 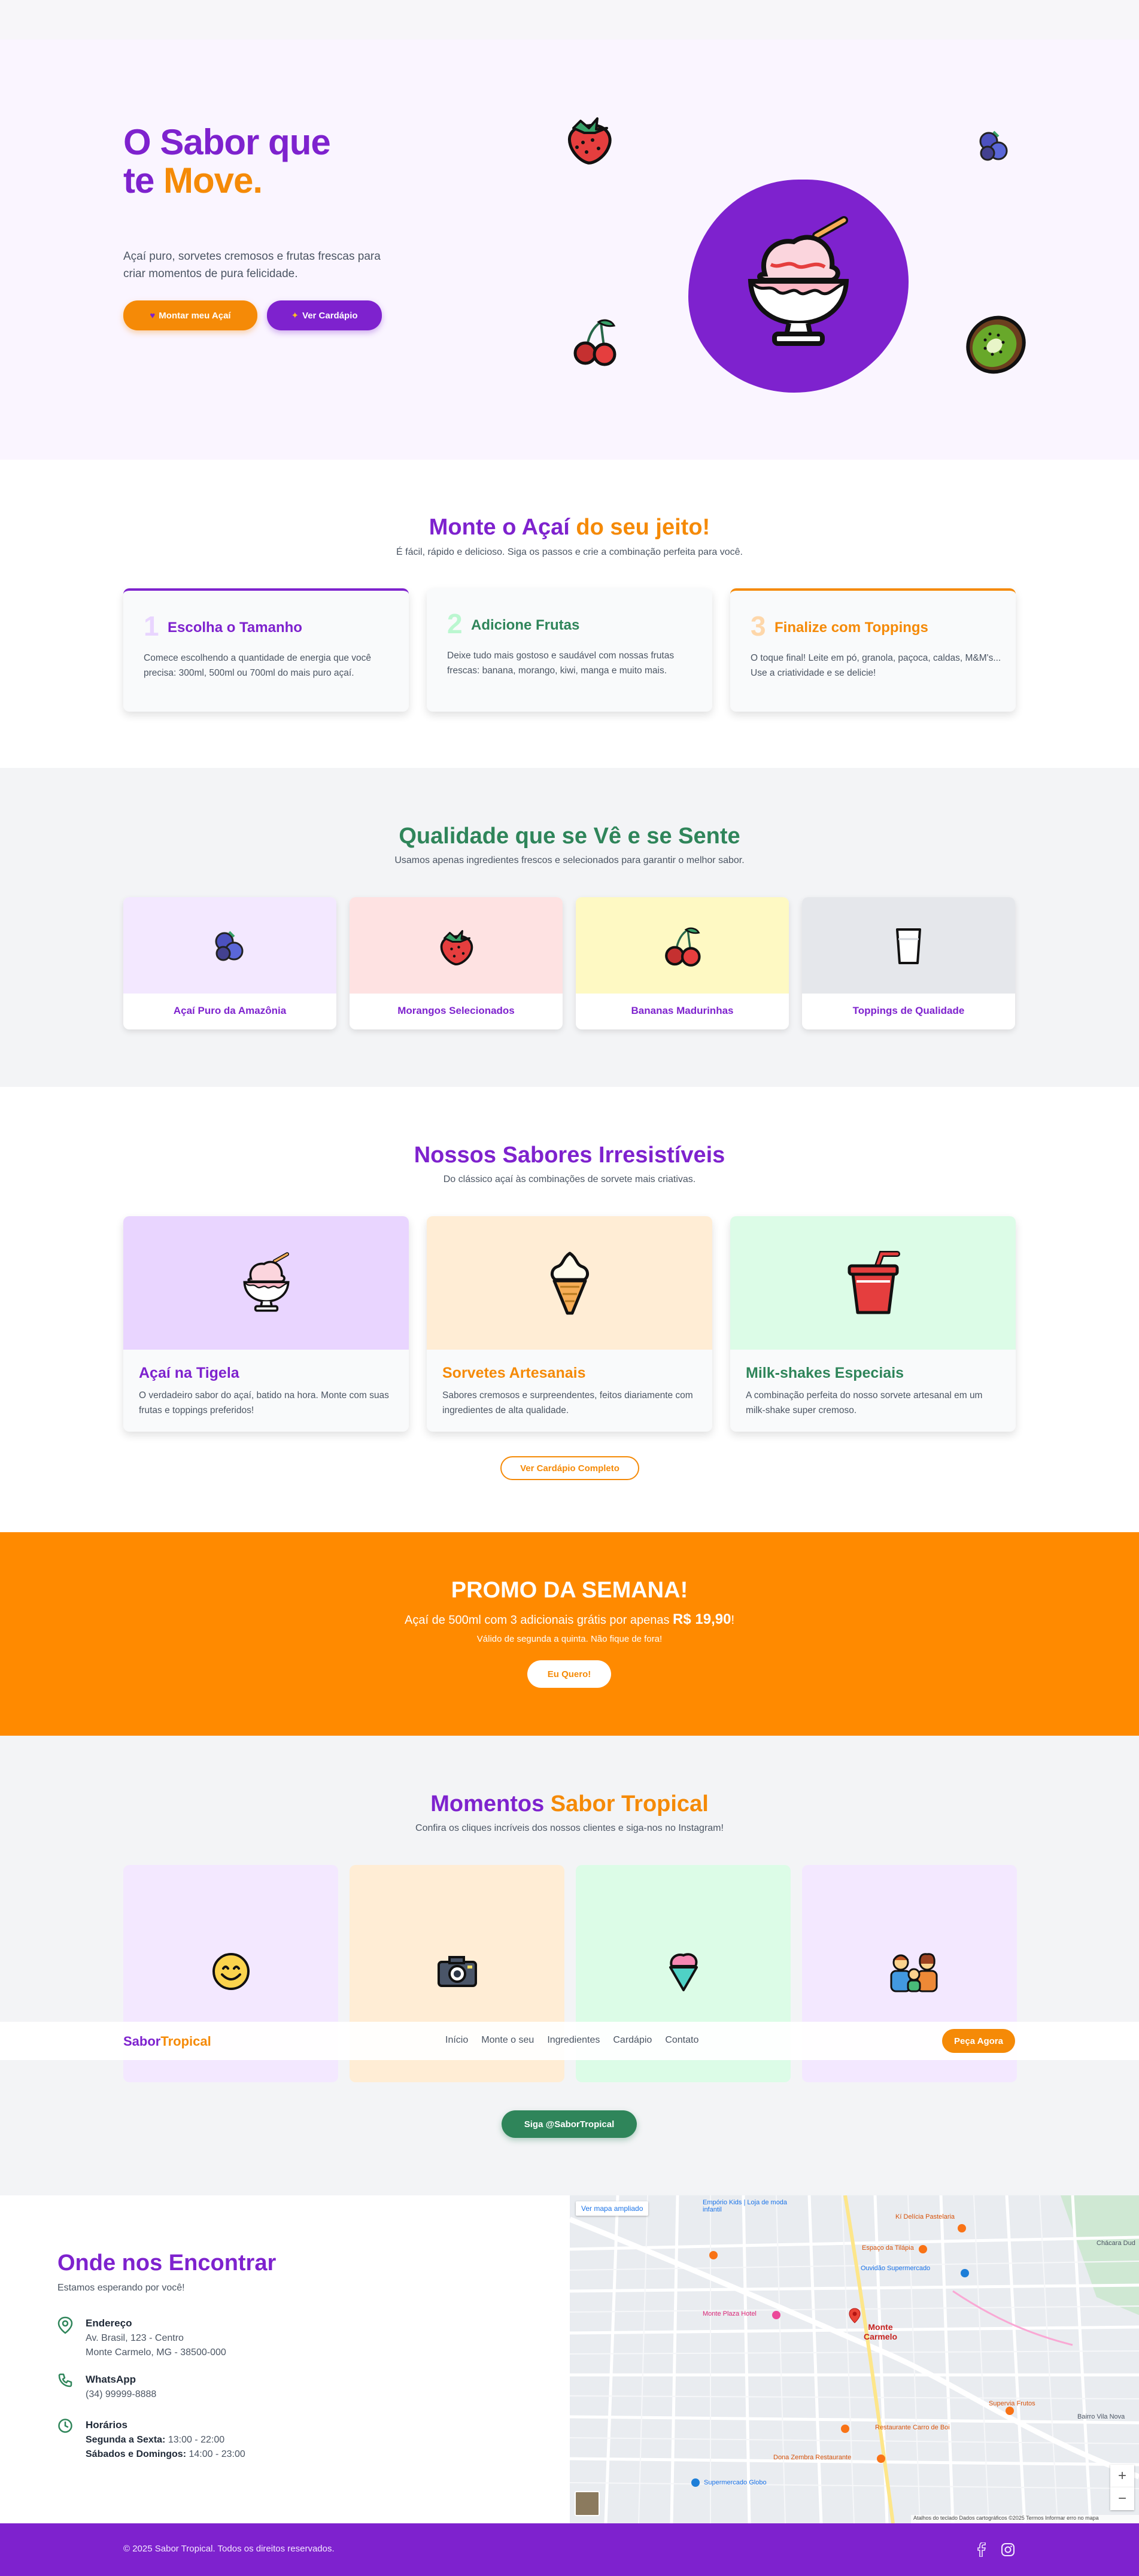 I want to click on instagram-icon, so click(x=1008, y=2549).